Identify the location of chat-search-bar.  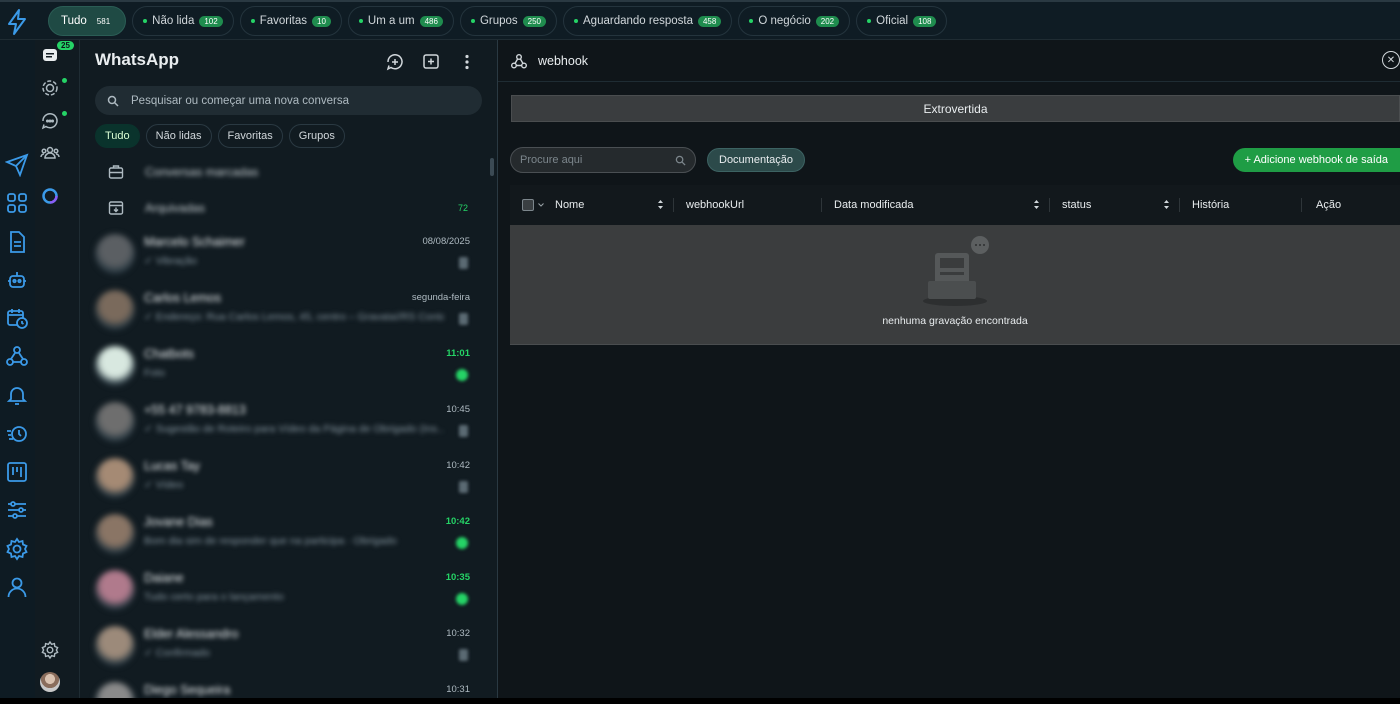
(288, 100).